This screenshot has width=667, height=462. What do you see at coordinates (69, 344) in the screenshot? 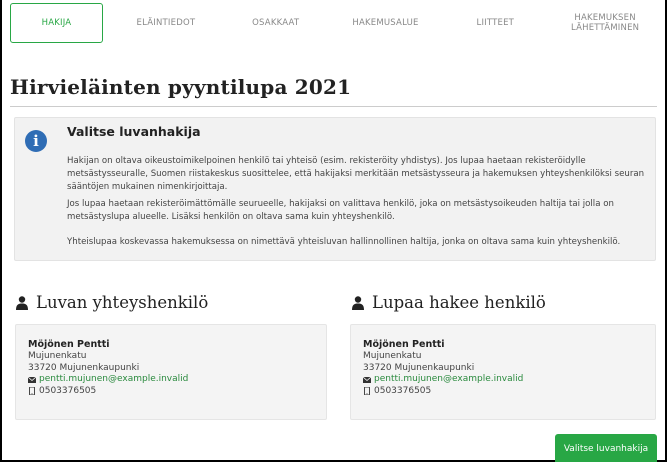
I see `contact-name: Möjönen Pentti` at bounding box center [69, 344].